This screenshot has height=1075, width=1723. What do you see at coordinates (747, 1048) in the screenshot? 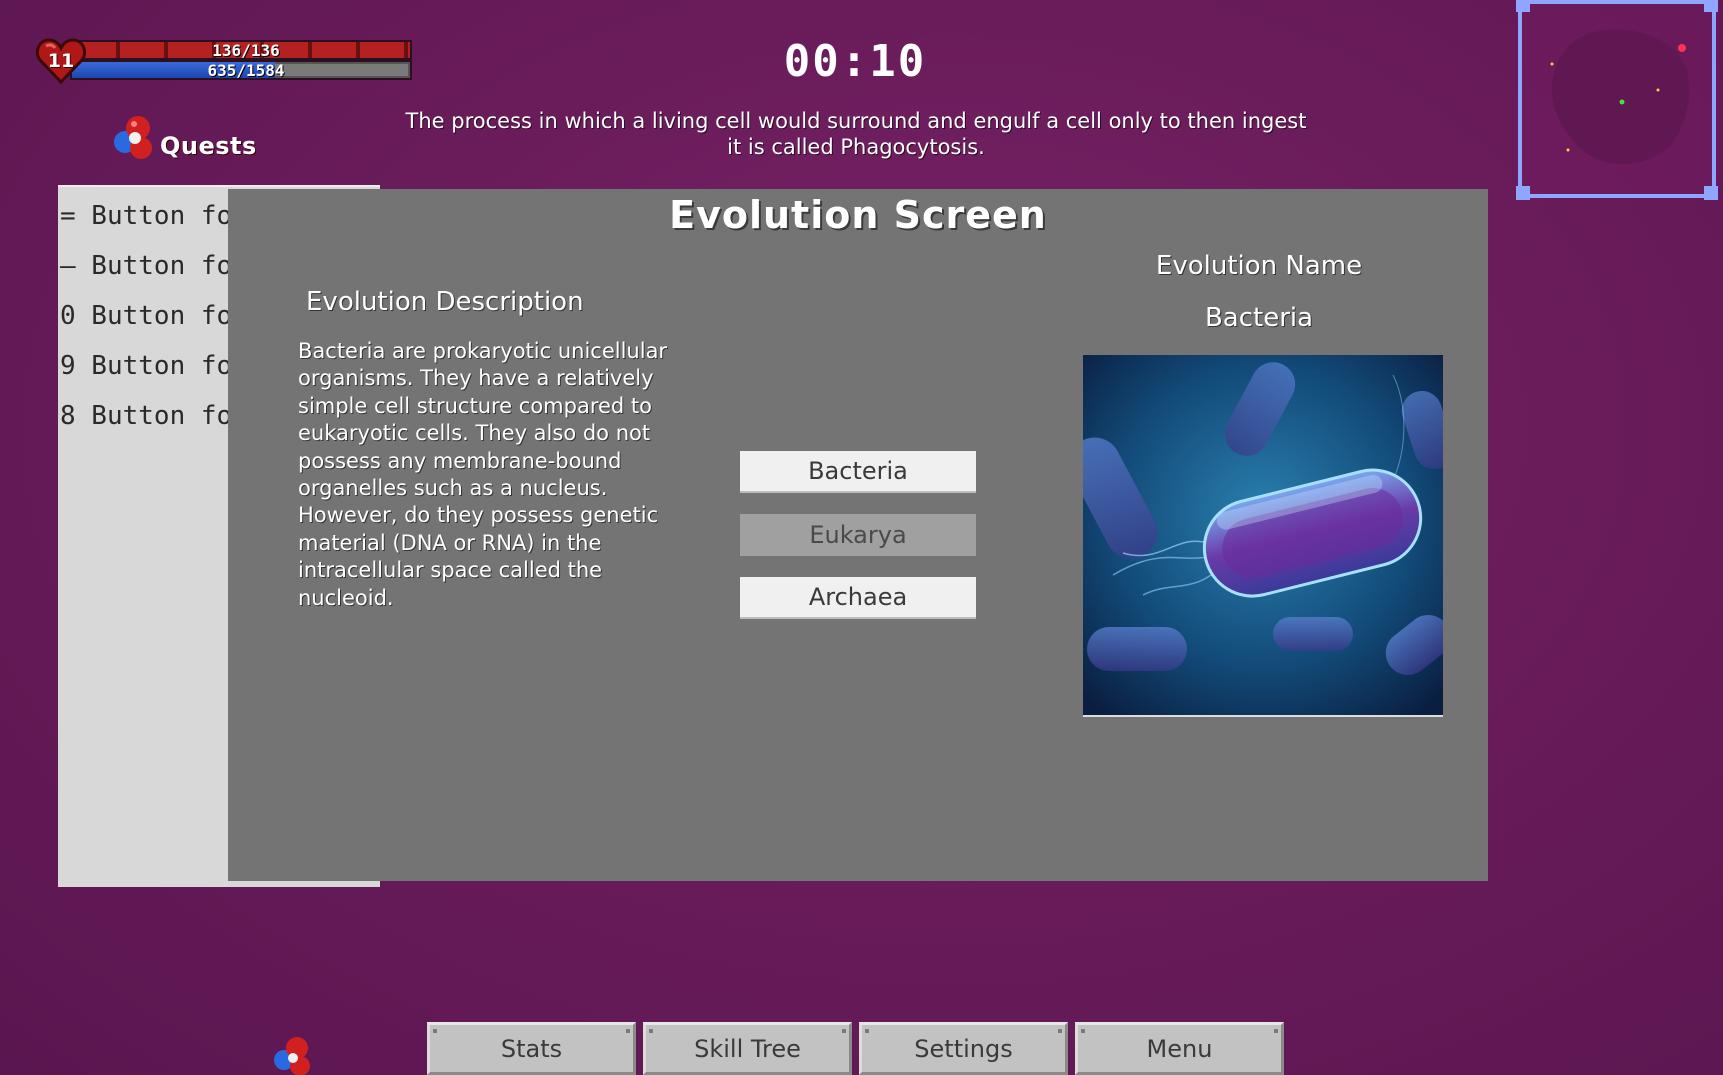
I see `skill-tree-button: Skill Tree` at bounding box center [747, 1048].